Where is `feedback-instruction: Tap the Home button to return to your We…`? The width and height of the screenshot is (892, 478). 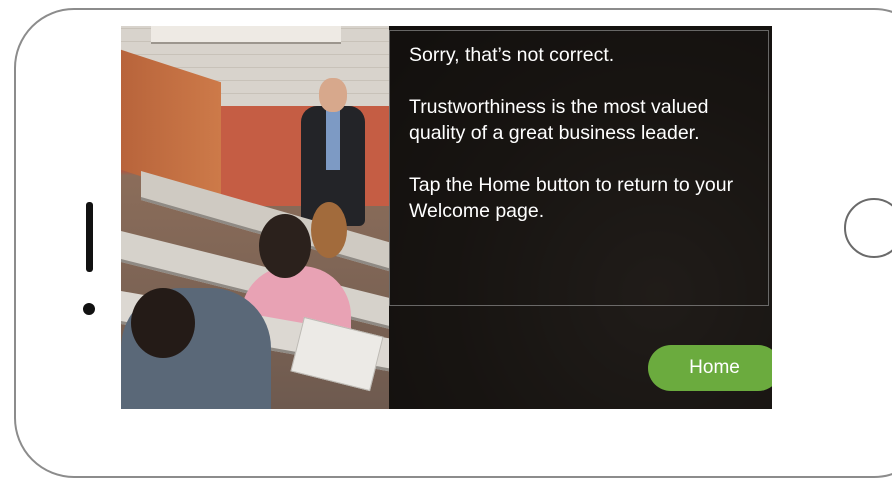
feedback-instruction: Tap the Home button to return to your We… is located at coordinates (571, 198).